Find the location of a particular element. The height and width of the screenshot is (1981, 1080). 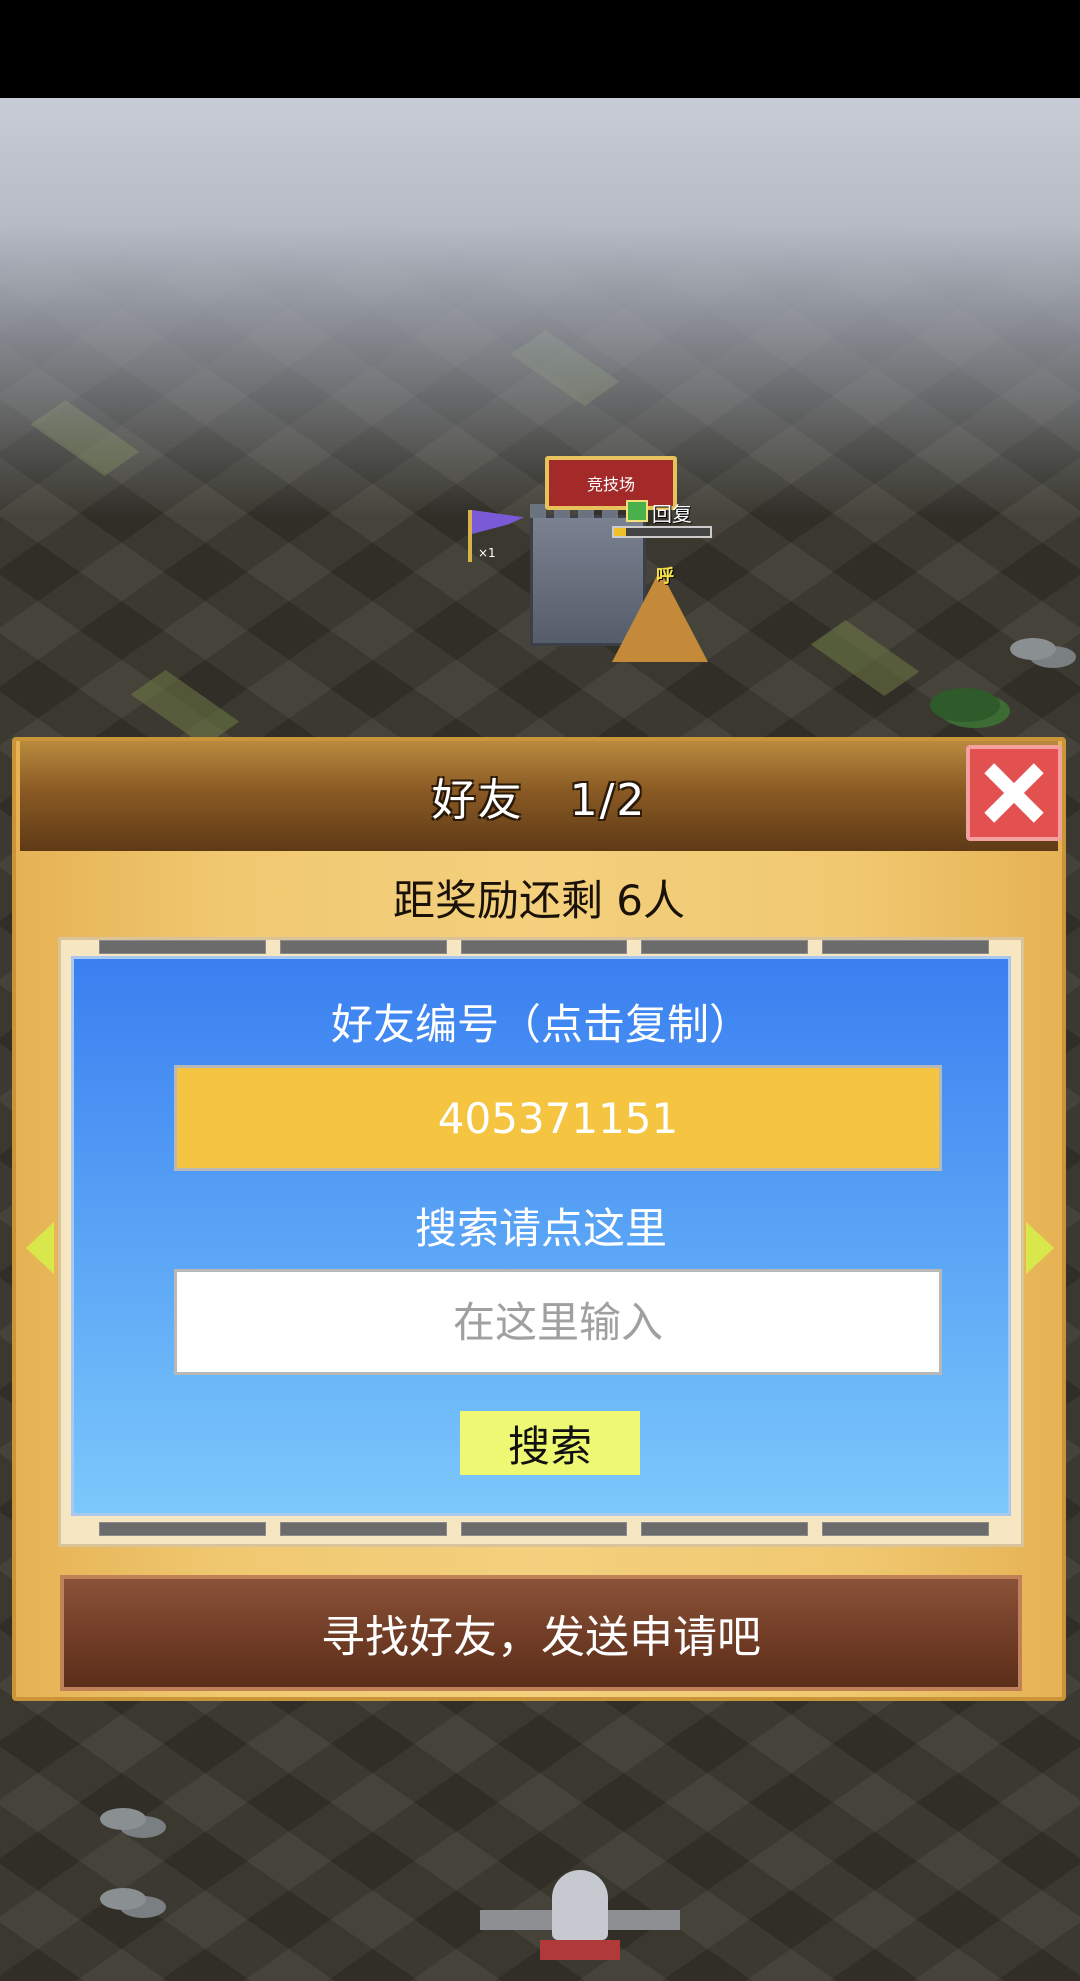

flag-count: ×1 is located at coordinates (487, 553).